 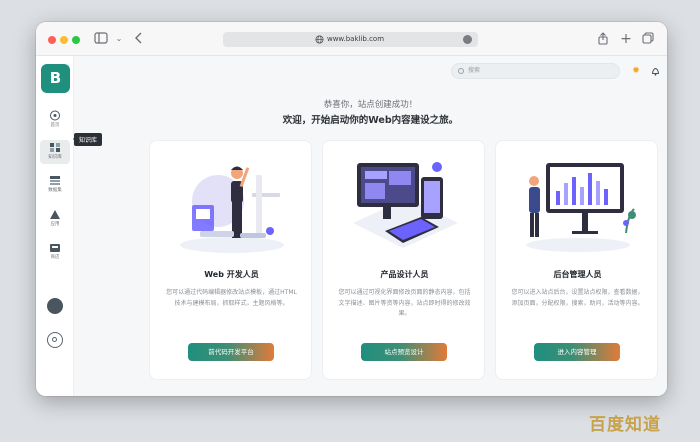 I want to click on sidebar-toggle-icon, so click(x=101, y=39).